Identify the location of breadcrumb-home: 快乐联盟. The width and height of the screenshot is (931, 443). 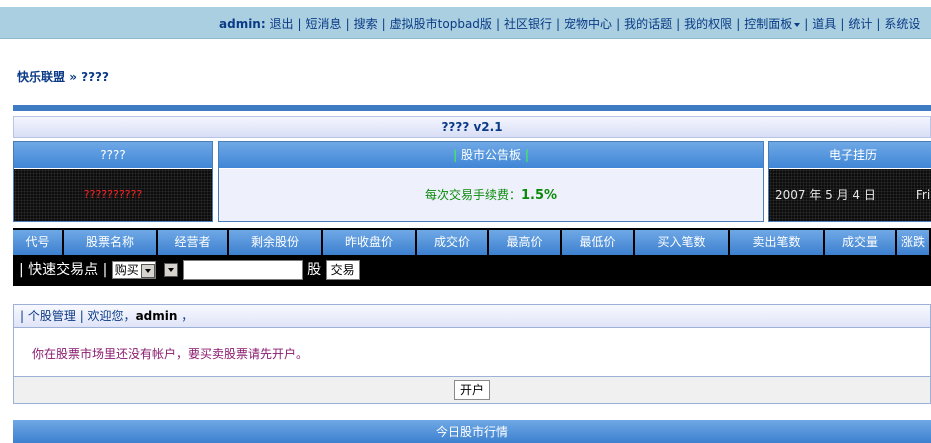
(41, 77).